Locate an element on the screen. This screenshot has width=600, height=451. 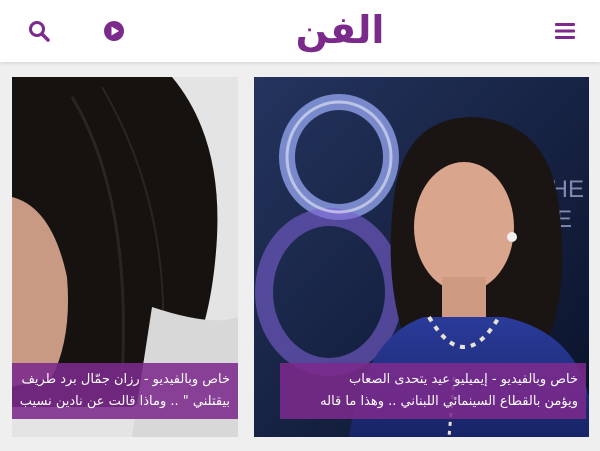
search-button is located at coordinates (39, 31).